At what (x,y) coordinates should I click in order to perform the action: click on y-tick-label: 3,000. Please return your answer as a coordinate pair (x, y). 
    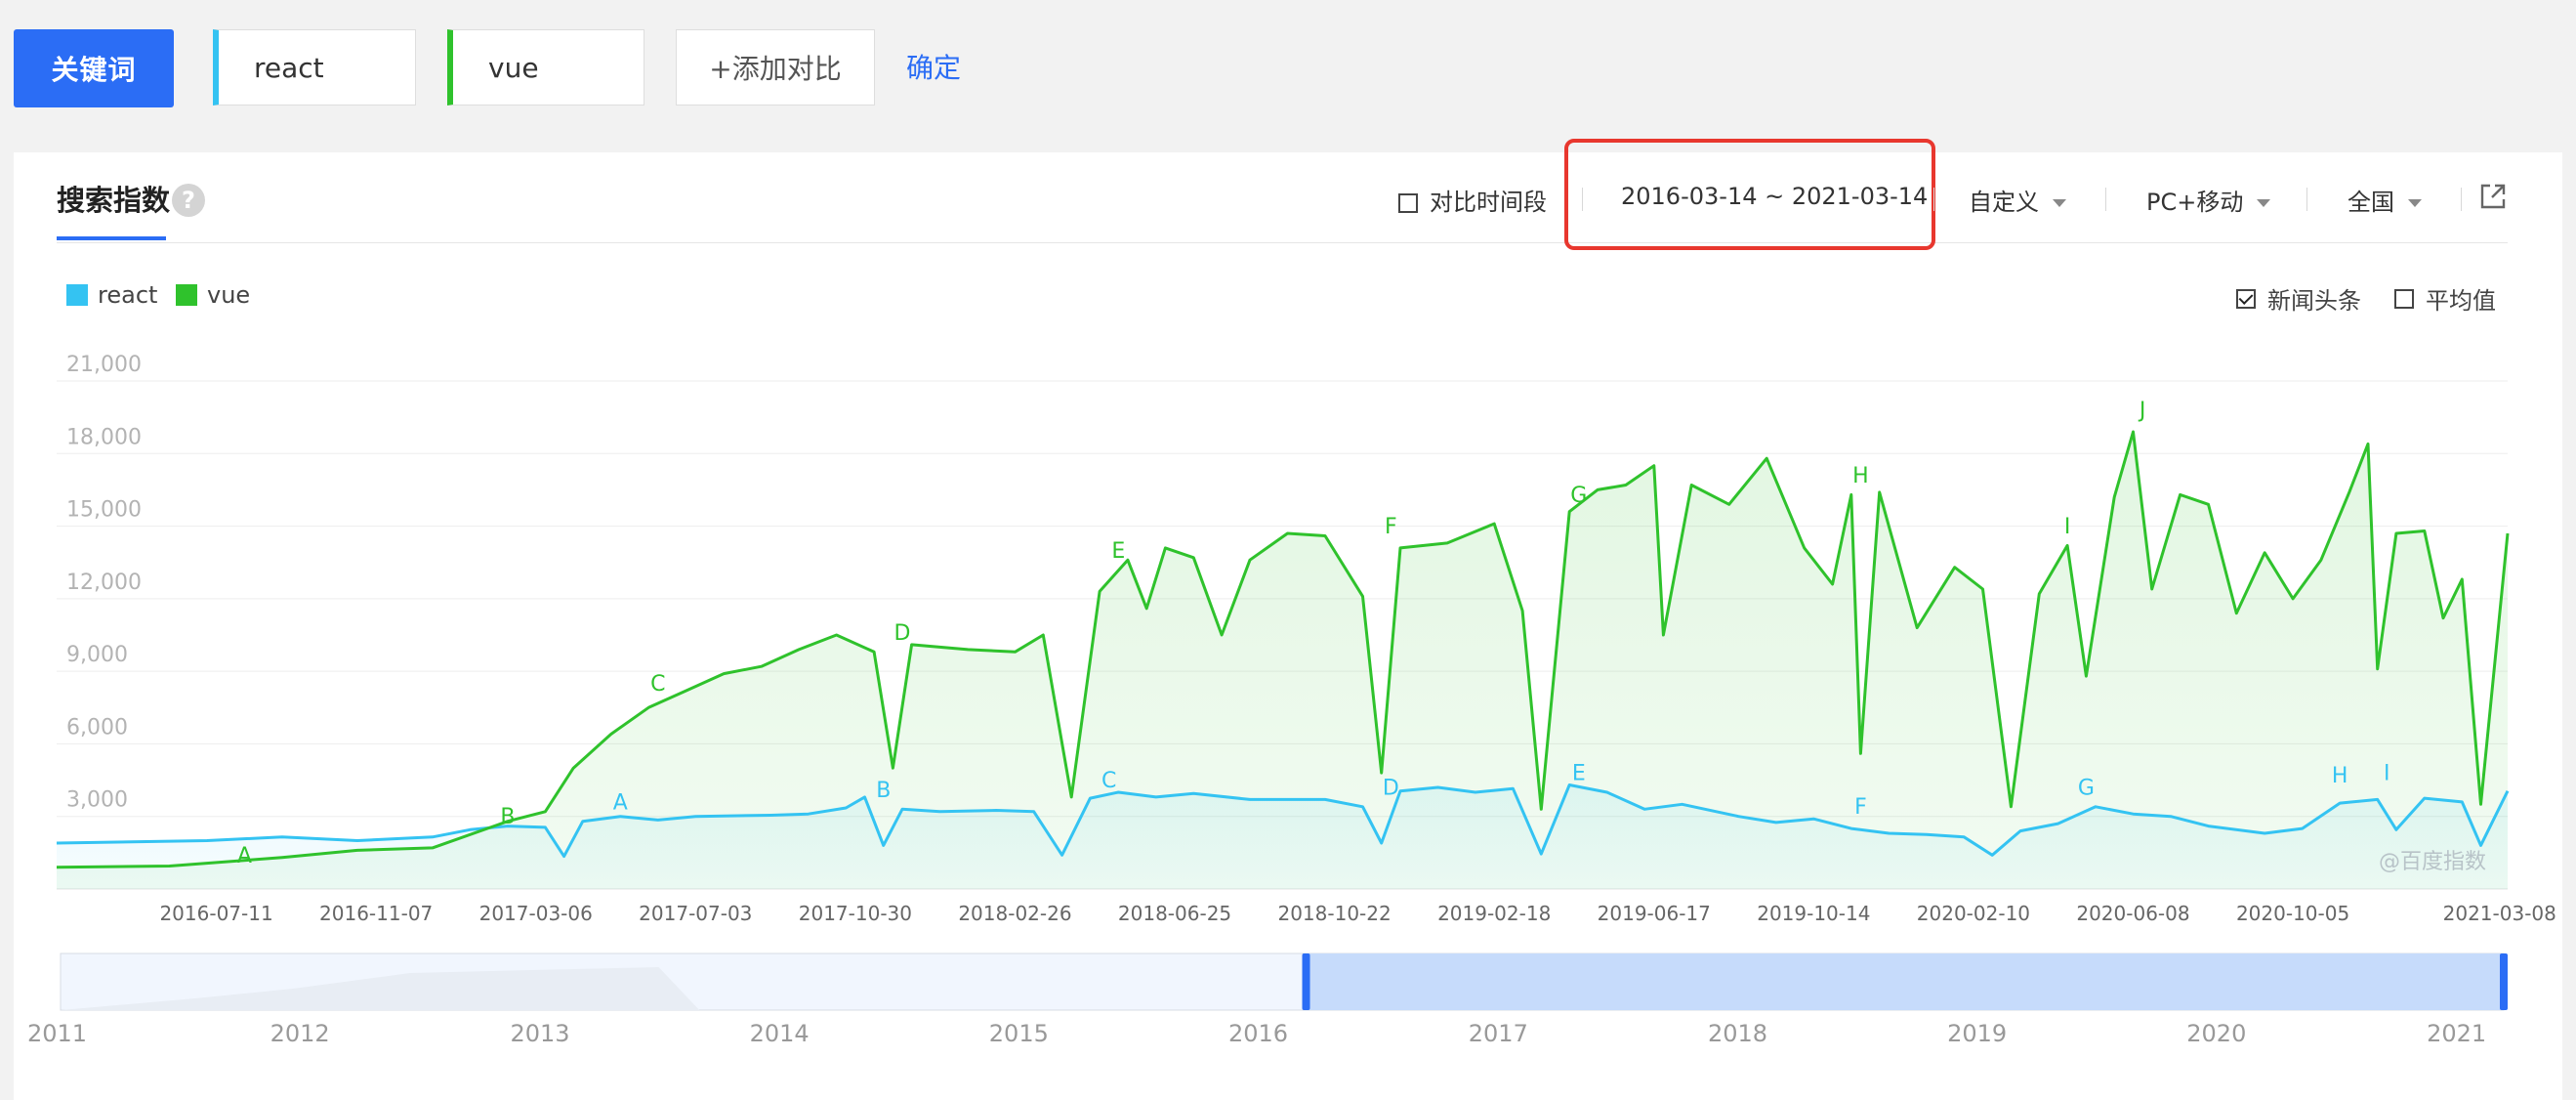
    Looking at the image, I should click on (97, 801).